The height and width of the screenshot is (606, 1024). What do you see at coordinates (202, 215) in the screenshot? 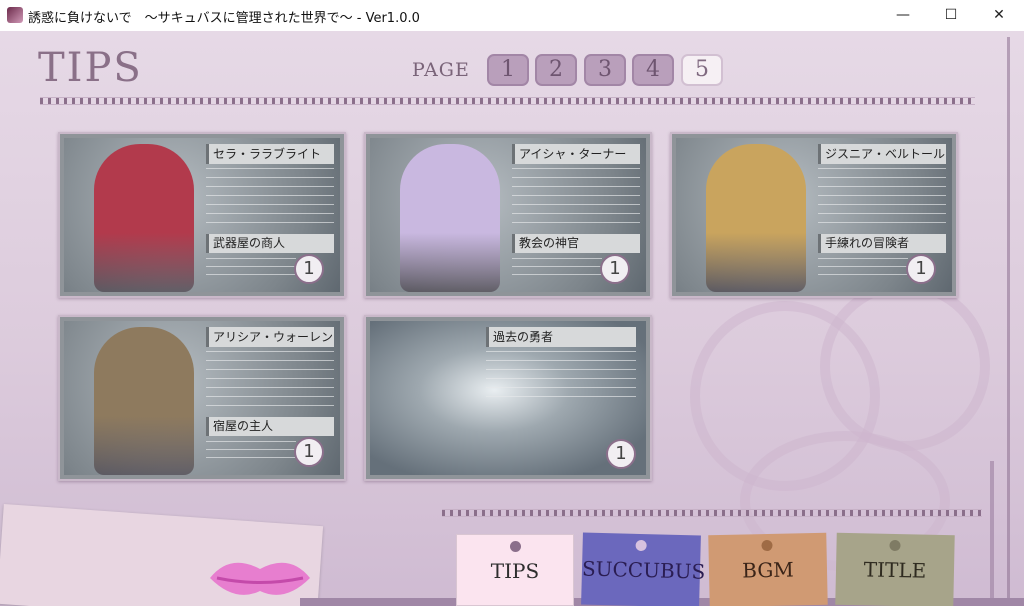
I see `tip-card: セラ・ララブライト 武器屋の商人 1` at bounding box center [202, 215].